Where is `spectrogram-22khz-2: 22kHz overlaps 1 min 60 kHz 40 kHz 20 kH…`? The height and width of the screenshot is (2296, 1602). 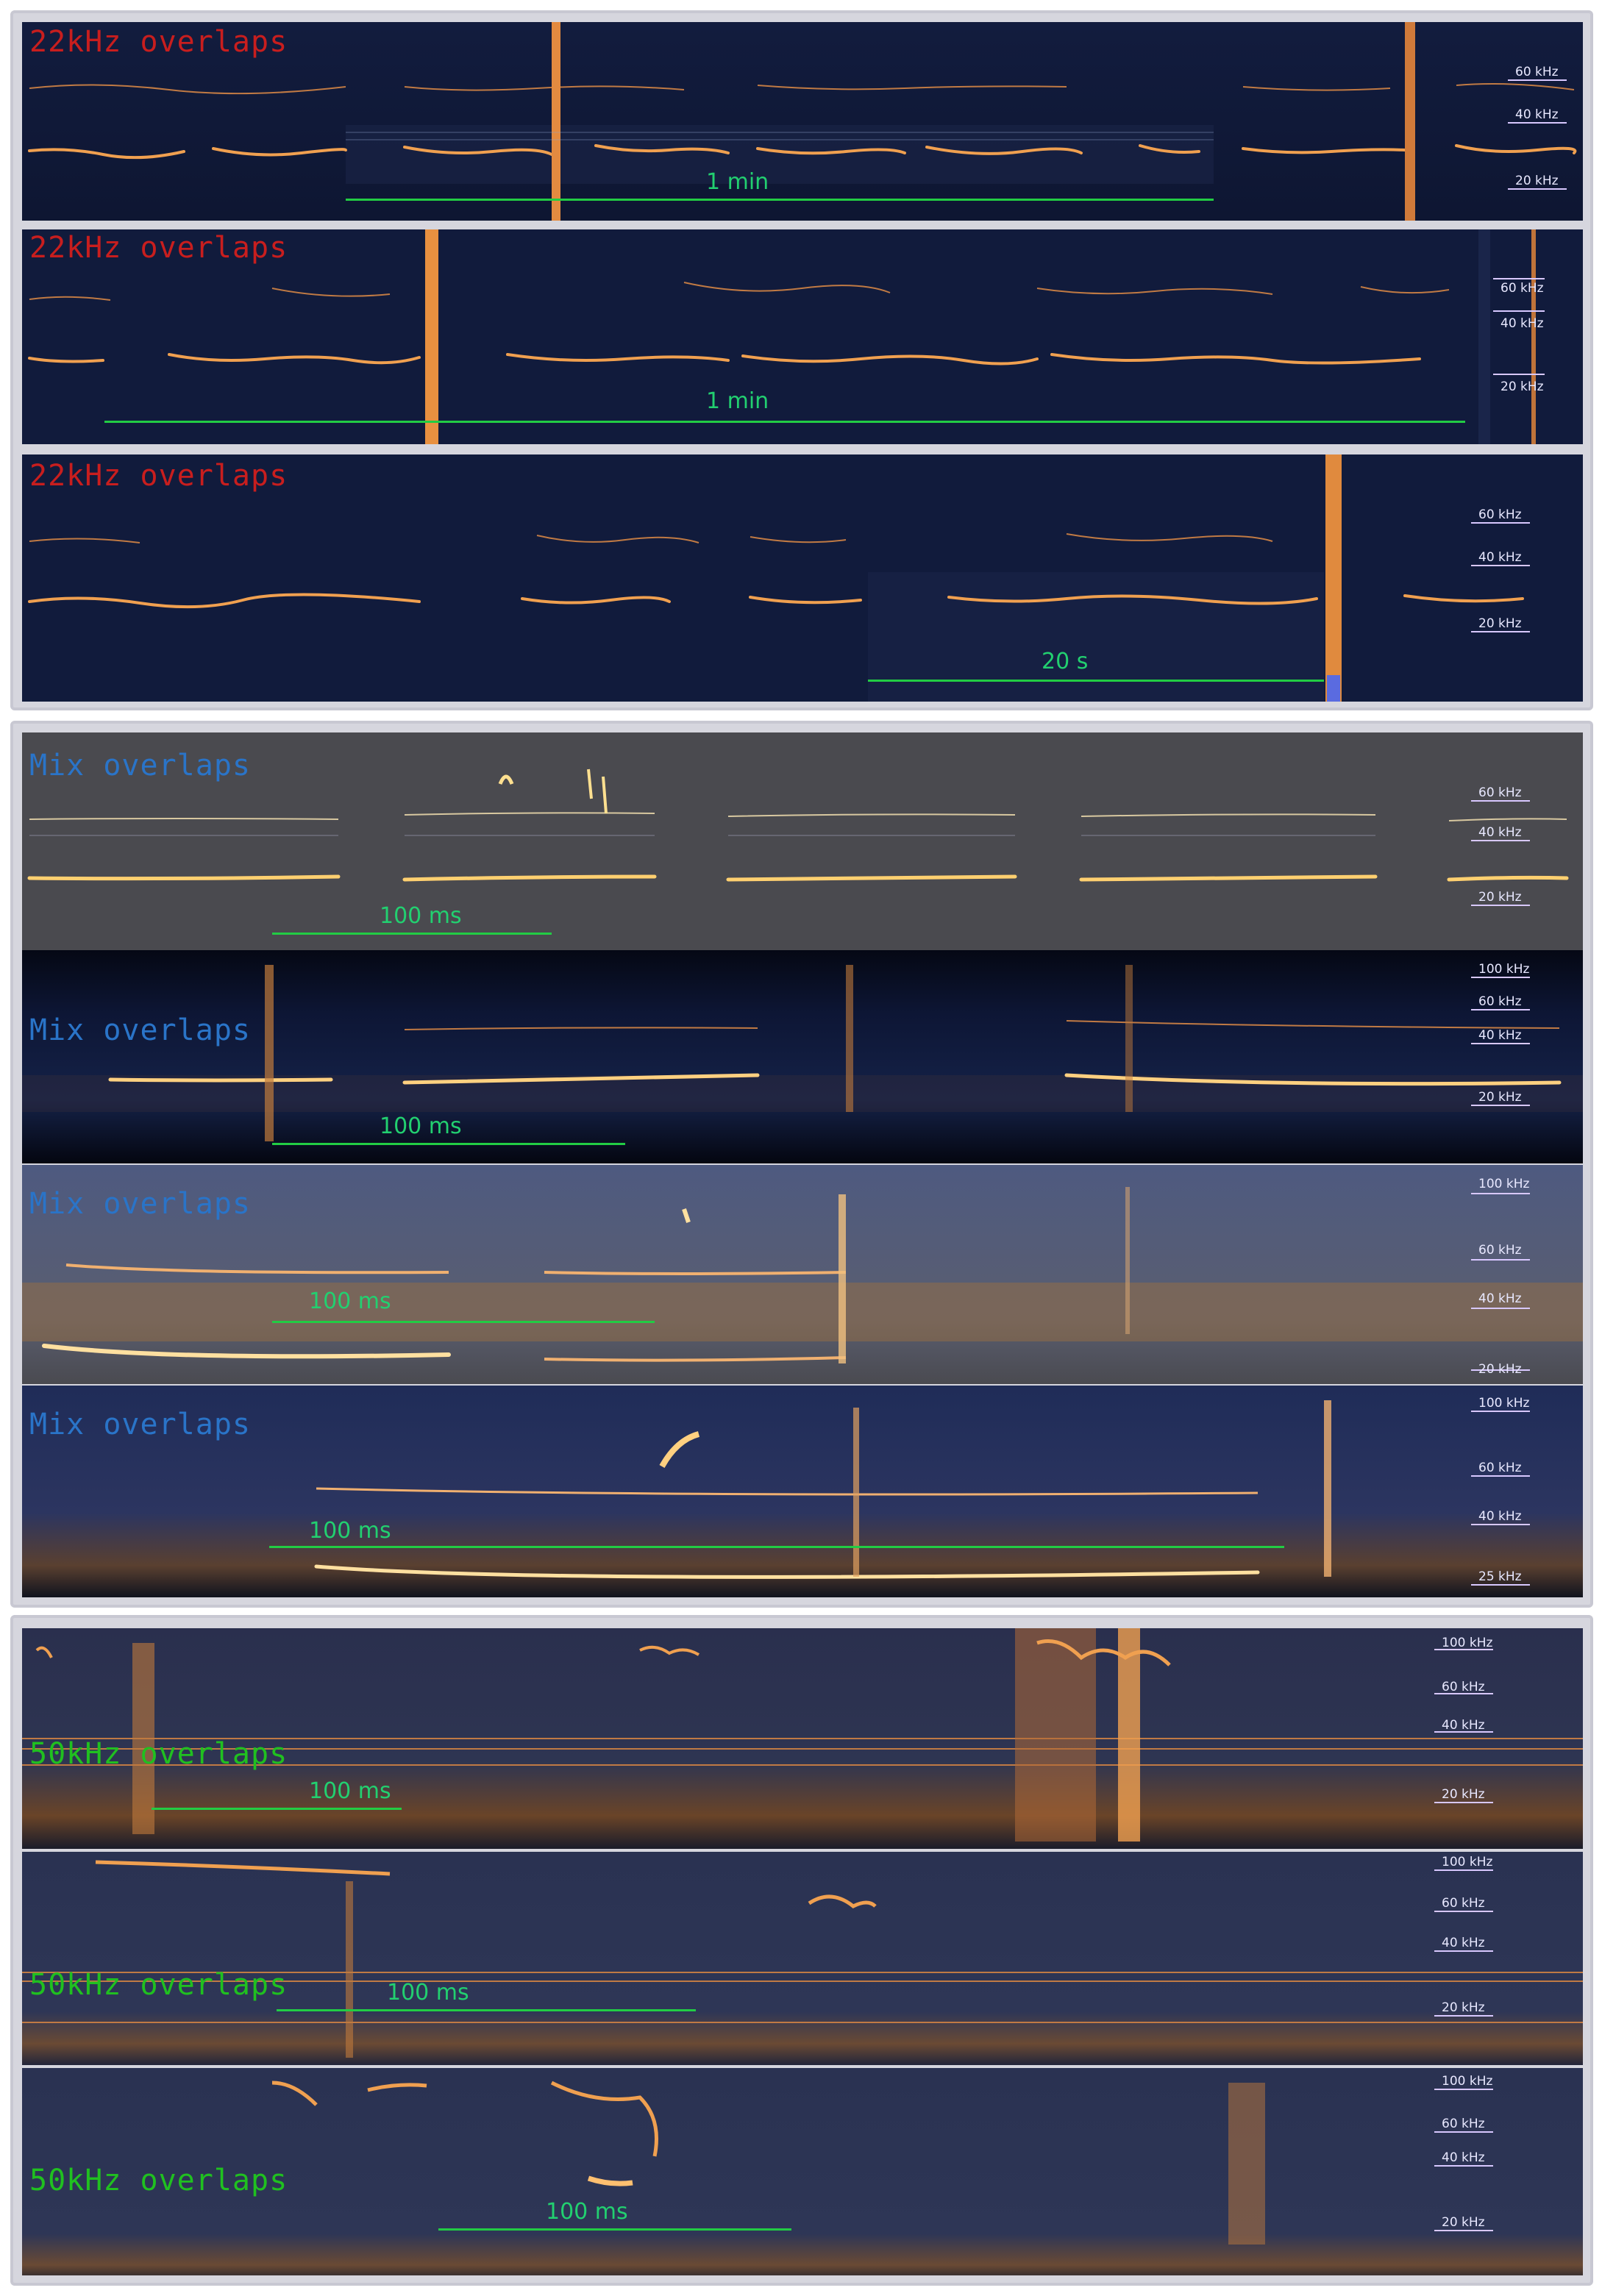
spectrogram-22khz-2: 22kHz overlaps 1 min 60 kHz 40 kHz 20 kH… is located at coordinates (802, 337).